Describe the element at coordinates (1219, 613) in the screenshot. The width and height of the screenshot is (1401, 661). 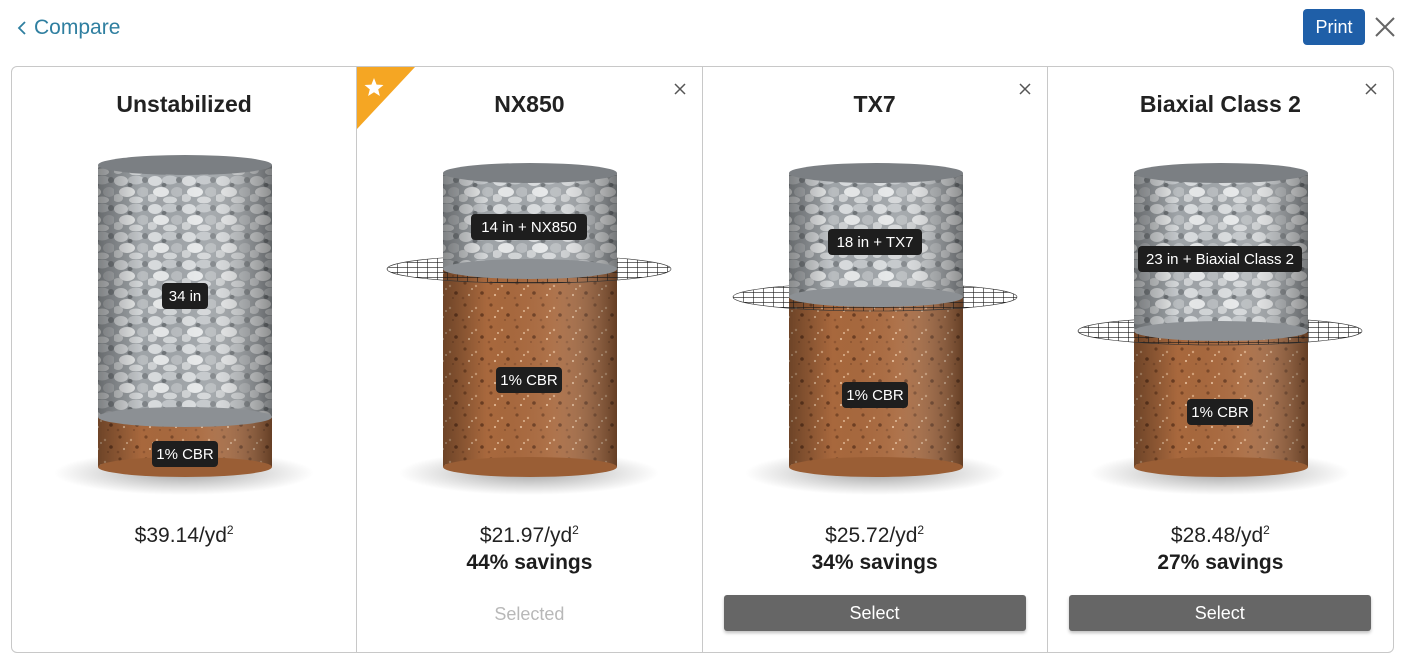
I see `select-button-biaxial-class-2: Select` at that location.